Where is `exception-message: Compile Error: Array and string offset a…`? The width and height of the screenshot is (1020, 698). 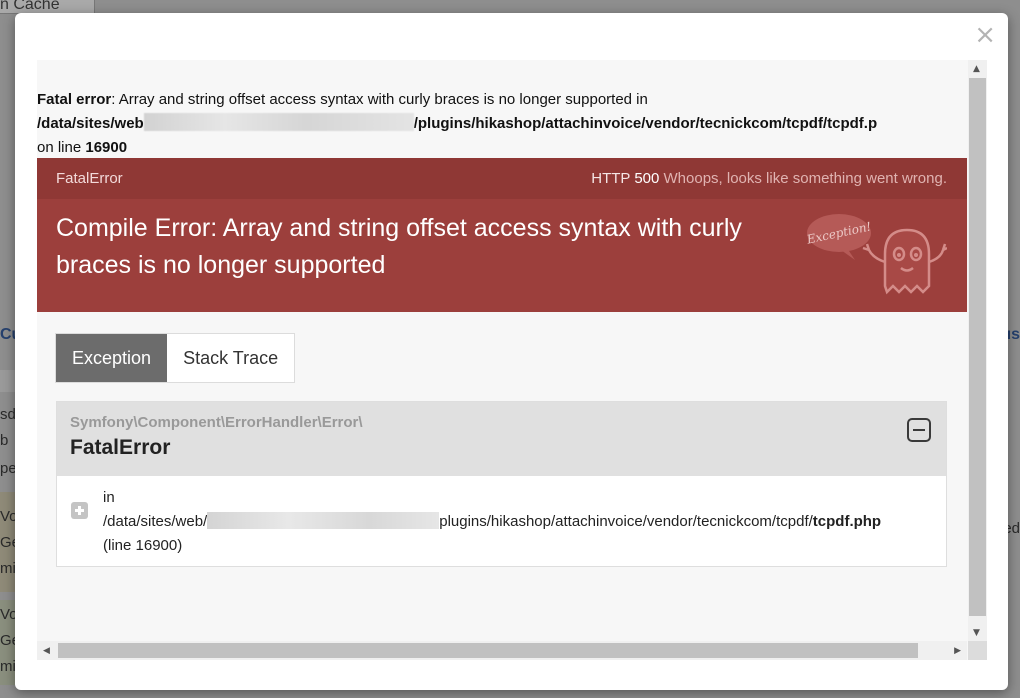
exception-message: Compile Error: Array and string offset a… is located at coordinates (399, 246).